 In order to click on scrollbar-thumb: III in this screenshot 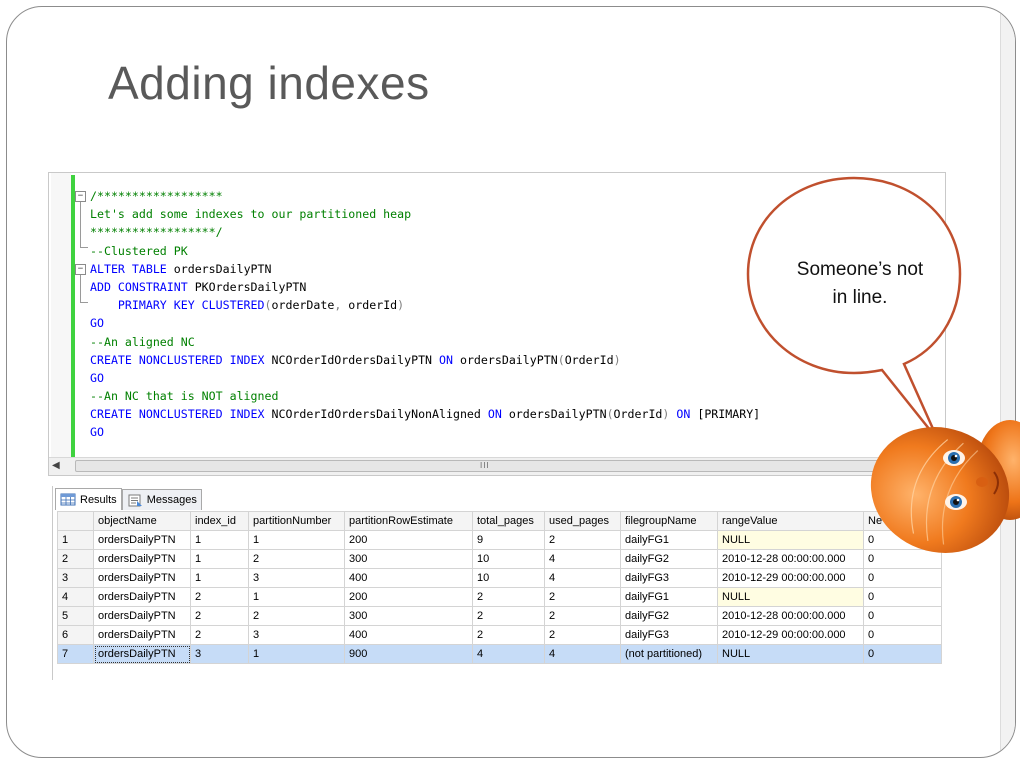, I will do `click(480, 466)`.